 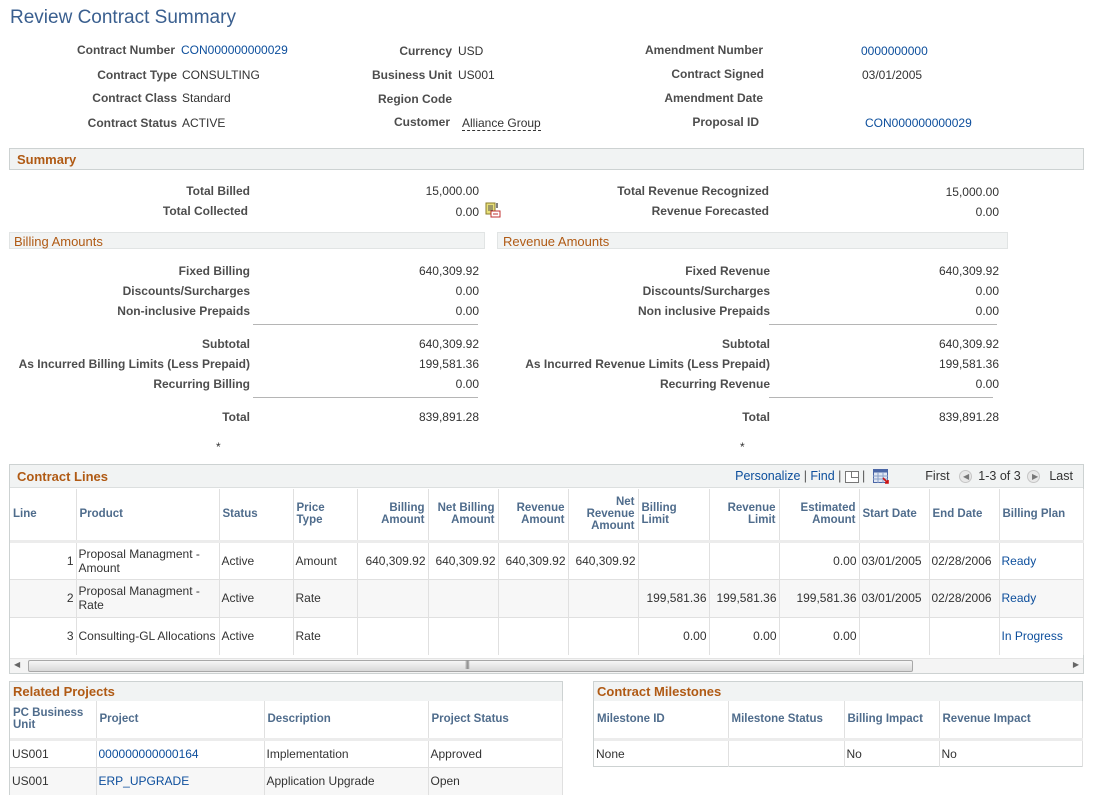 What do you see at coordinates (325, 515) in the screenshot?
I see `column-header-price-type: Price Type` at bounding box center [325, 515].